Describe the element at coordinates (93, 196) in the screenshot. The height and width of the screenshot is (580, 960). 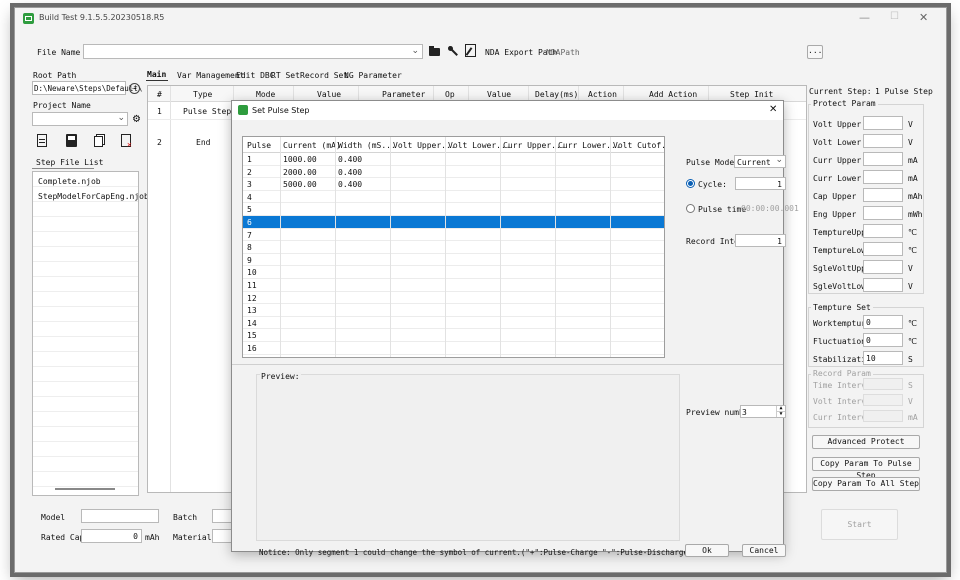
I see `file-item-stepmodel: StepModelForCapEng.njob` at that location.